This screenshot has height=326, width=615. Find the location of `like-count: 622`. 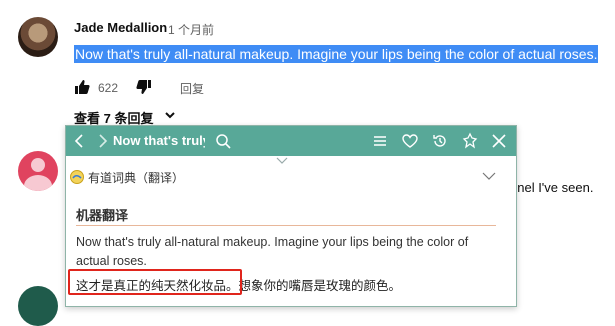

like-count: 622 is located at coordinates (108, 88).